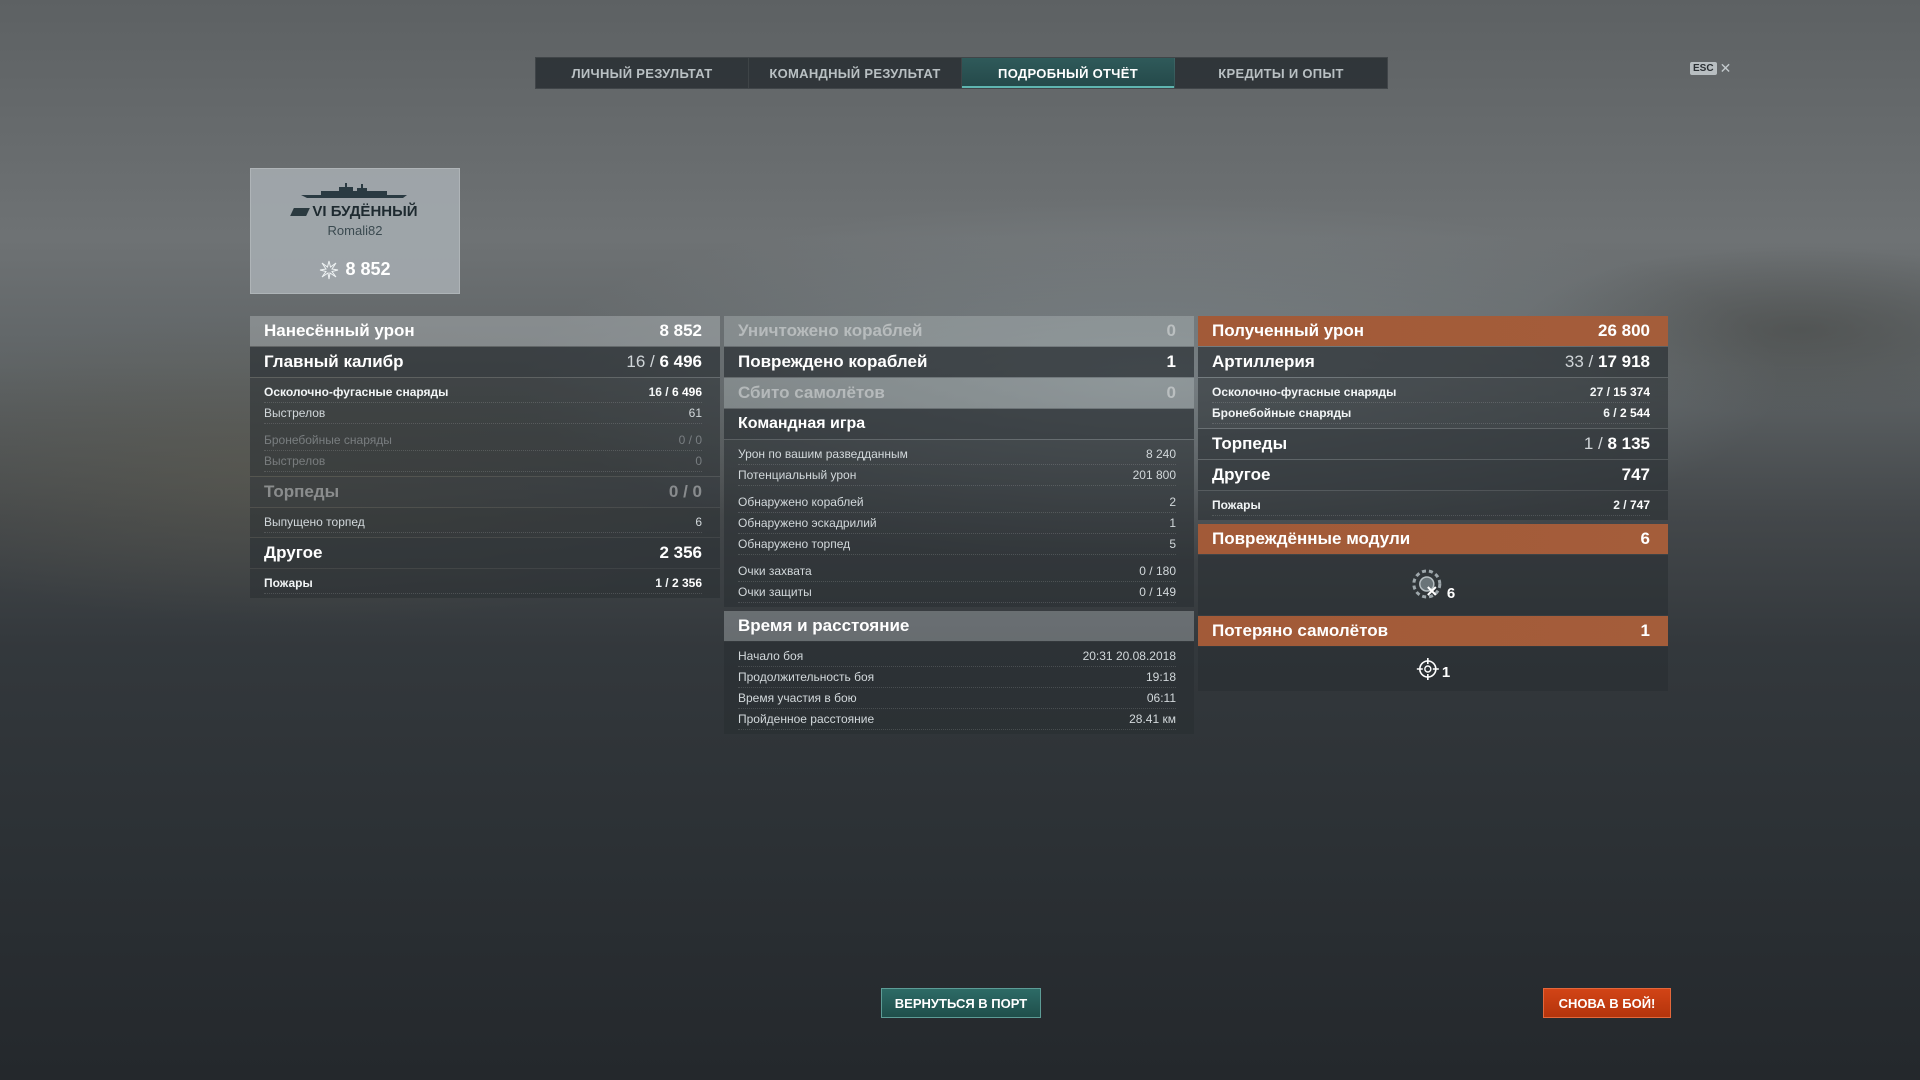  Describe the element at coordinates (698, 522) in the screenshot. I see `torpedoes-fired-value: 6` at that location.